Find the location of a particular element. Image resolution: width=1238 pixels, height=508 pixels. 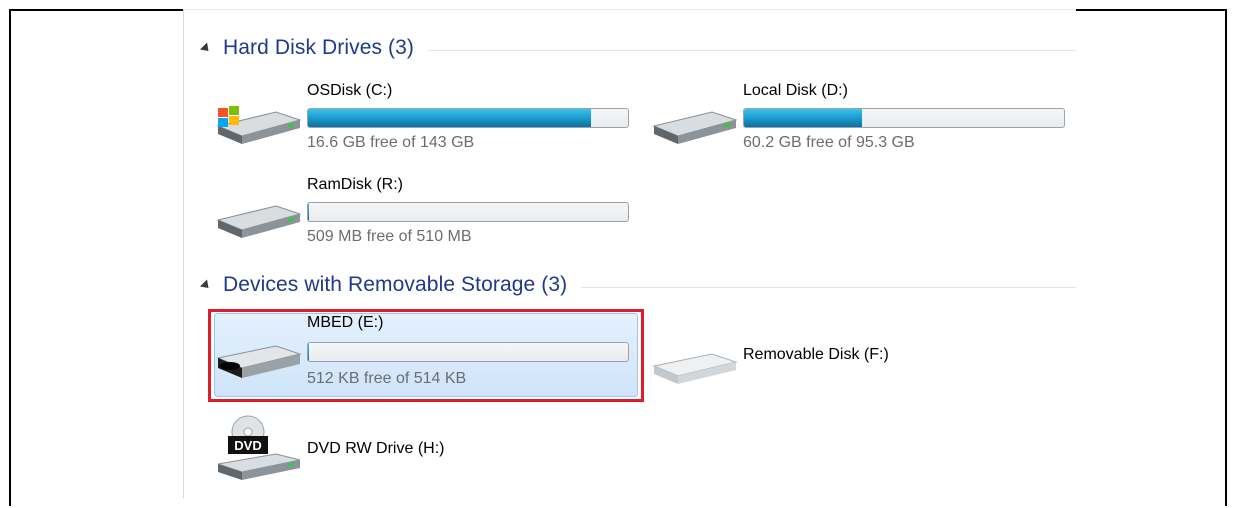

drive-name: Local Disk (D:) is located at coordinates (795, 90).